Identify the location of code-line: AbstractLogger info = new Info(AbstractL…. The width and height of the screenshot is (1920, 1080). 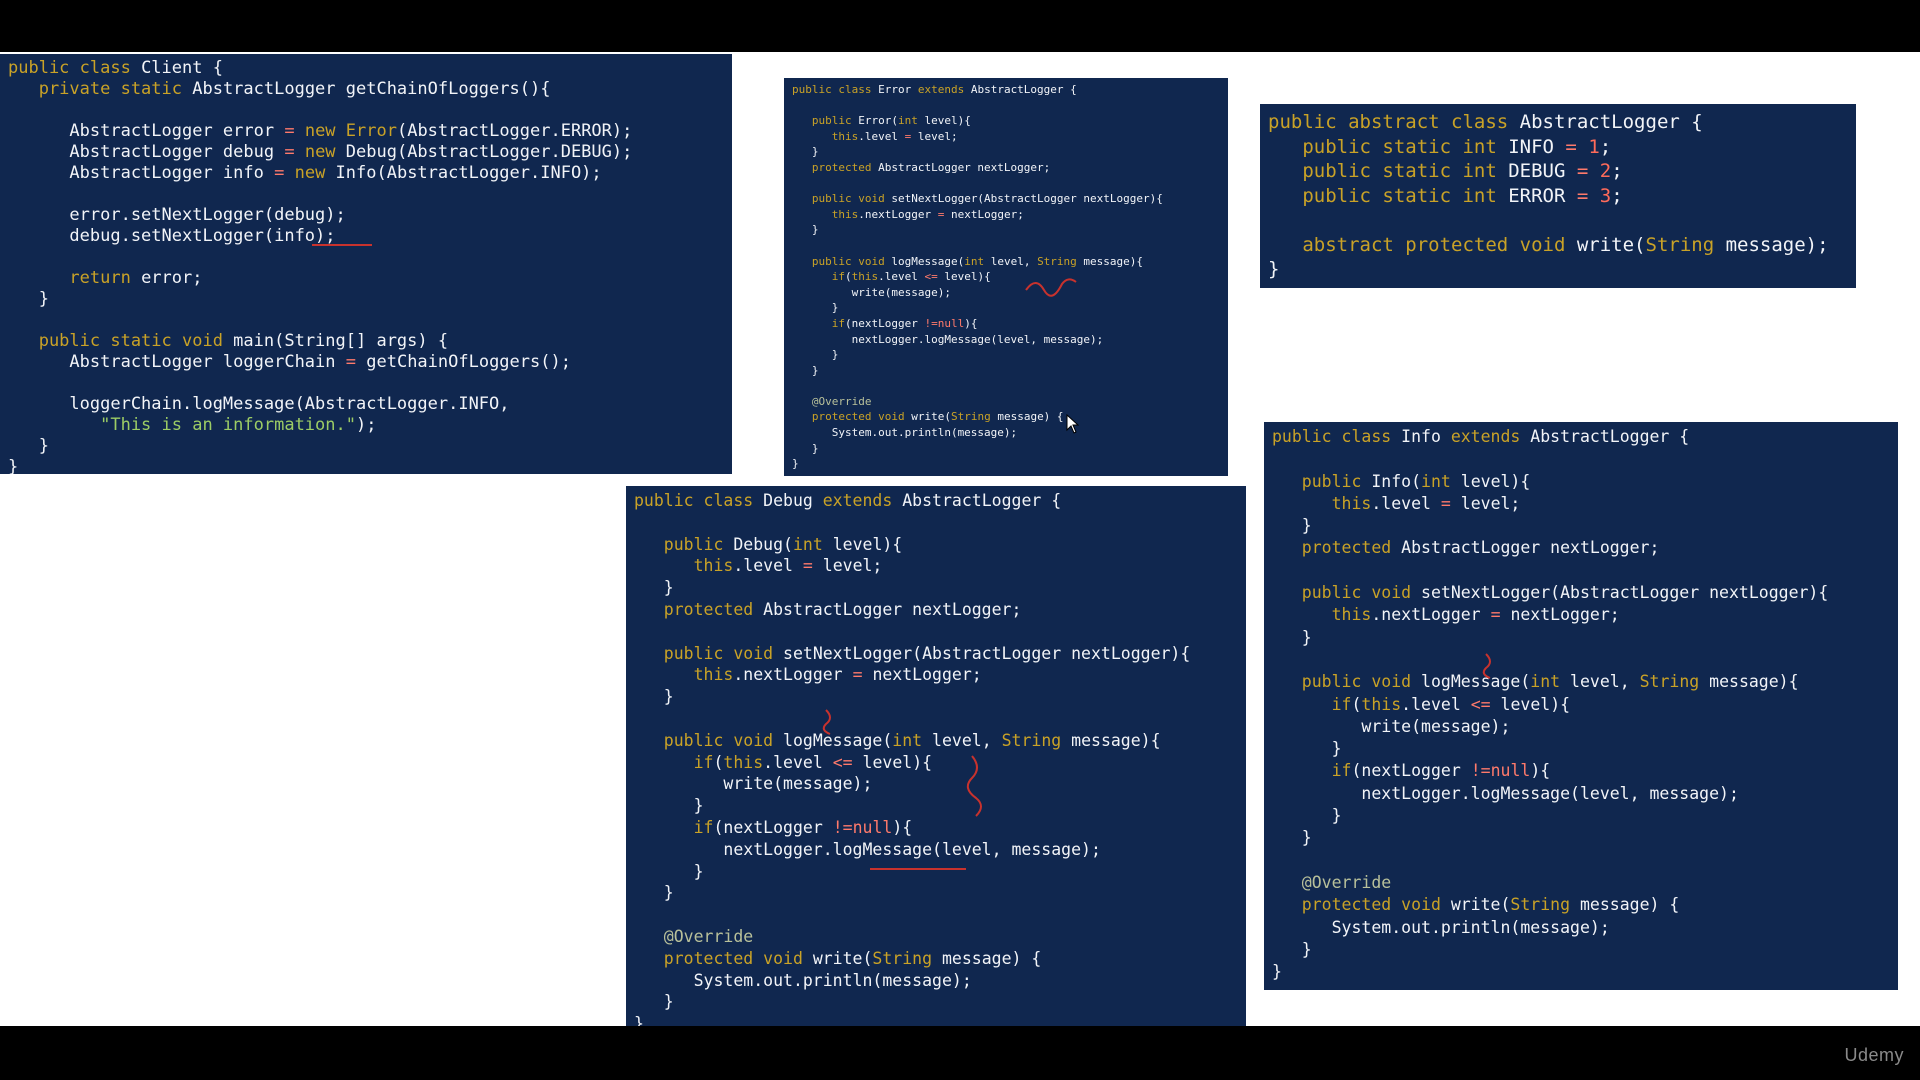
(366, 173).